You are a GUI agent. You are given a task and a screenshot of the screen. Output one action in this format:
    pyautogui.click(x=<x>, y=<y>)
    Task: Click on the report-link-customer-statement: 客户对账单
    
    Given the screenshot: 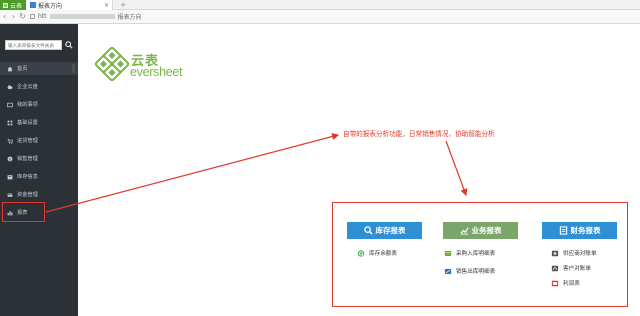 What is the action you would take?
    pyautogui.click(x=571, y=268)
    